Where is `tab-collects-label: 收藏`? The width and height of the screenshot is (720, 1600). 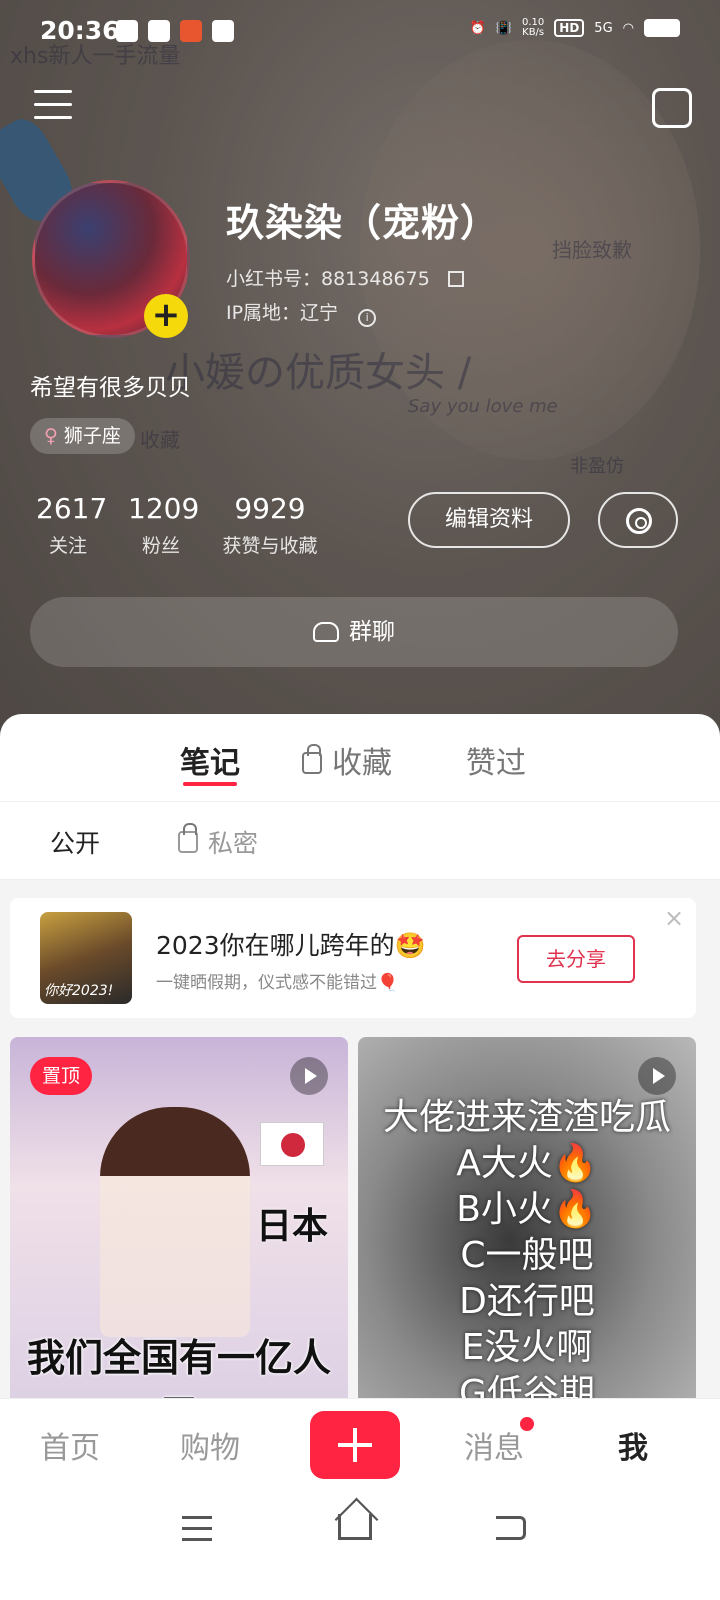
tab-collects-label: 收藏 is located at coordinates (362, 763).